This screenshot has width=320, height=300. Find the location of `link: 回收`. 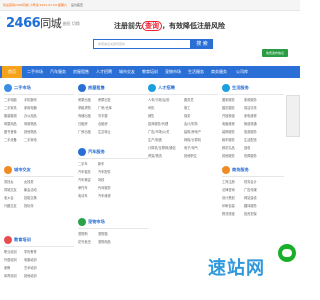

link: 回收 is located at coordinates (247, 147).